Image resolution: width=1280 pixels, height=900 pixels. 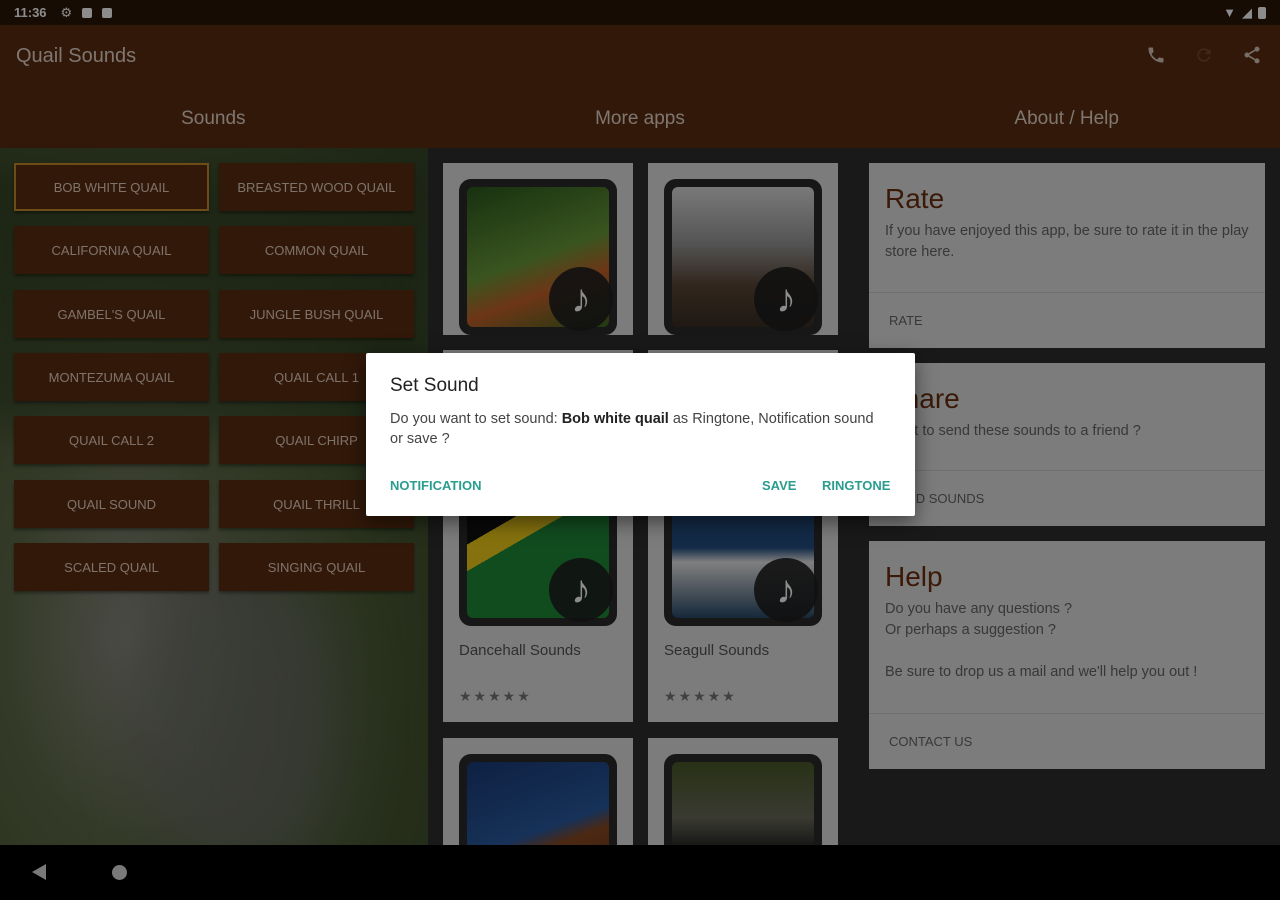 I want to click on dialog-title: Set Sound, so click(x=434, y=385).